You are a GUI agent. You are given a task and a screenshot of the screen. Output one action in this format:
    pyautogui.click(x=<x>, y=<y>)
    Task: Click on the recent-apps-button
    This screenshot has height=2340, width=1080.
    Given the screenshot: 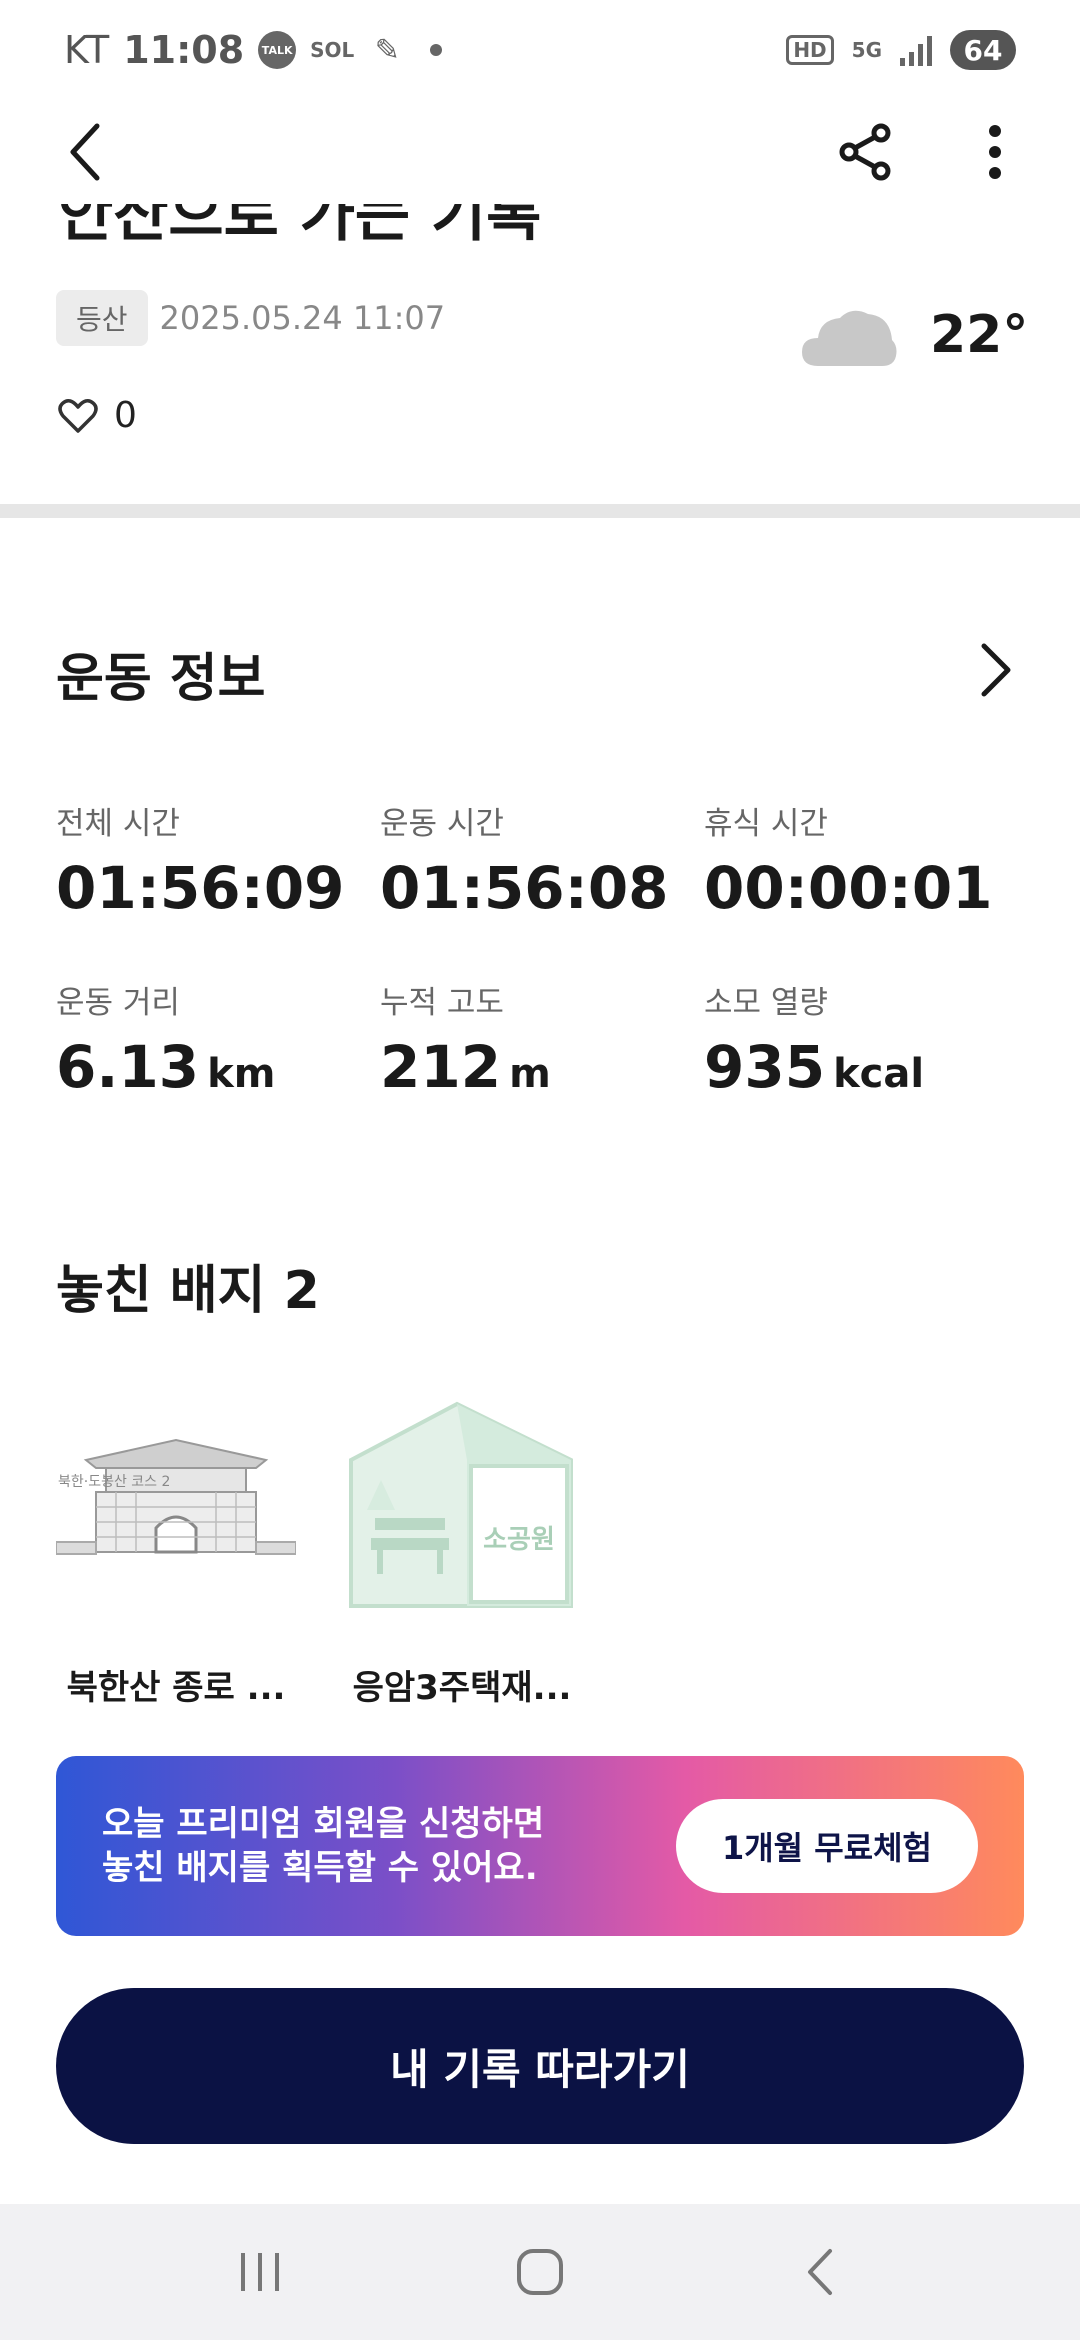 What is the action you would take?
    pyautogui.click(x=260, y=2272)
    